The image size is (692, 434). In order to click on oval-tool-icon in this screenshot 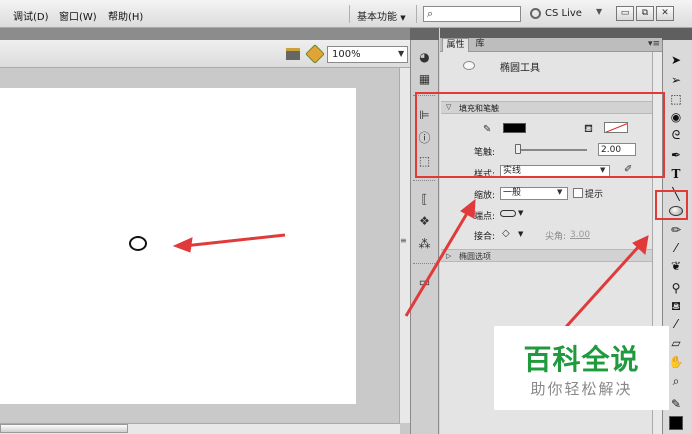, I will do `click(469, 65)`.